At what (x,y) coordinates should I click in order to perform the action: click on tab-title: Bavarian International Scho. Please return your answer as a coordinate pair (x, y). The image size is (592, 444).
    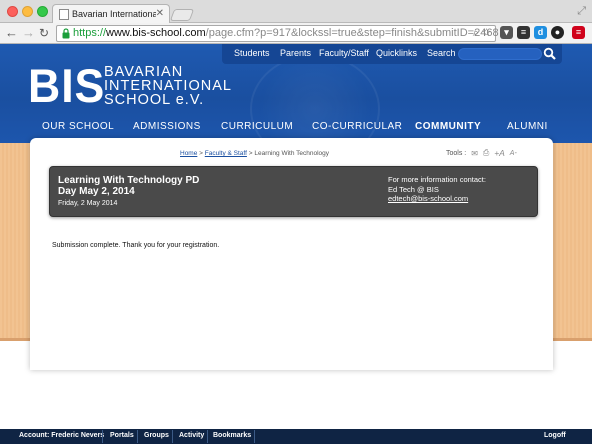
    Looking at the image, I should click on (114, 14).